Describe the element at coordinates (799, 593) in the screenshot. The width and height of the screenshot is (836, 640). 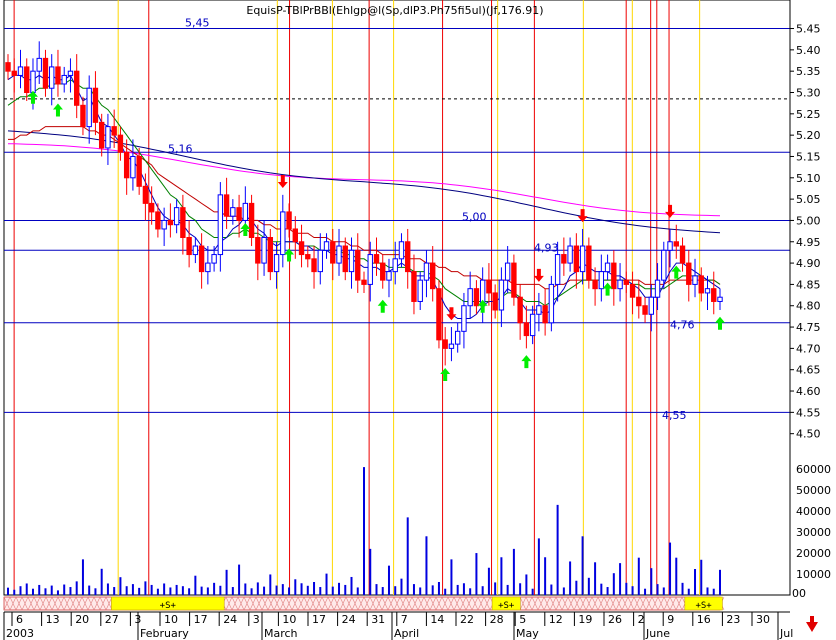
I see `volume-tick-label: 00` at that location.